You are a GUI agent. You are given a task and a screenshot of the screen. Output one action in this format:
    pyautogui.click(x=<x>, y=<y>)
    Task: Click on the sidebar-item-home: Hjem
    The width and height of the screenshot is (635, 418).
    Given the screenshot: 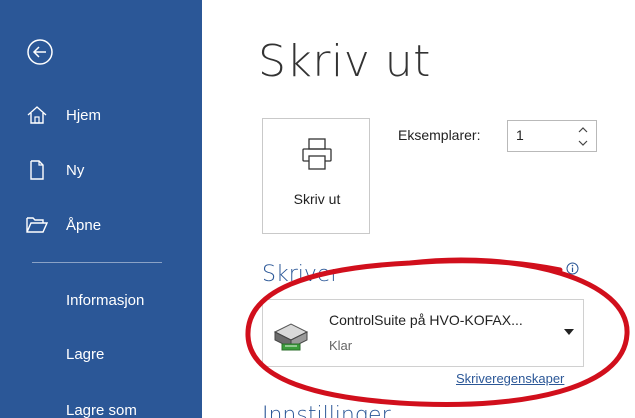 What is the action you would take?
    pyautogui.click(x=101, y=115)
    